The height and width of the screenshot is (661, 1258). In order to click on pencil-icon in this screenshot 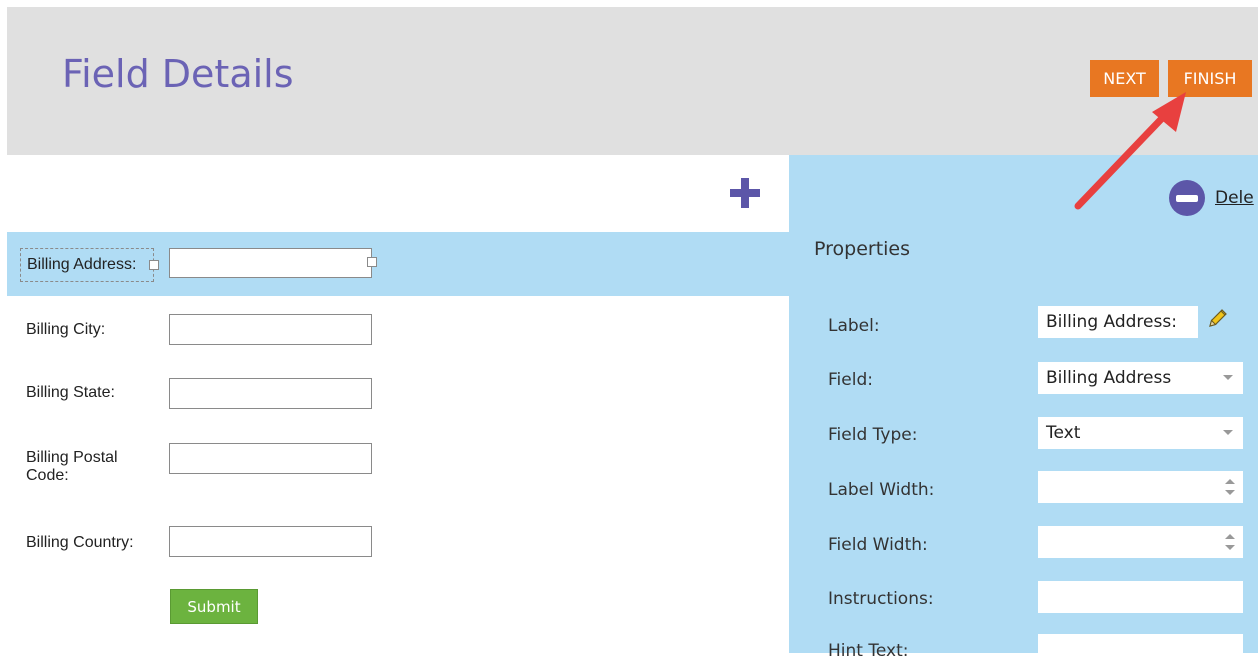, I will do `click(1218, 318)`.